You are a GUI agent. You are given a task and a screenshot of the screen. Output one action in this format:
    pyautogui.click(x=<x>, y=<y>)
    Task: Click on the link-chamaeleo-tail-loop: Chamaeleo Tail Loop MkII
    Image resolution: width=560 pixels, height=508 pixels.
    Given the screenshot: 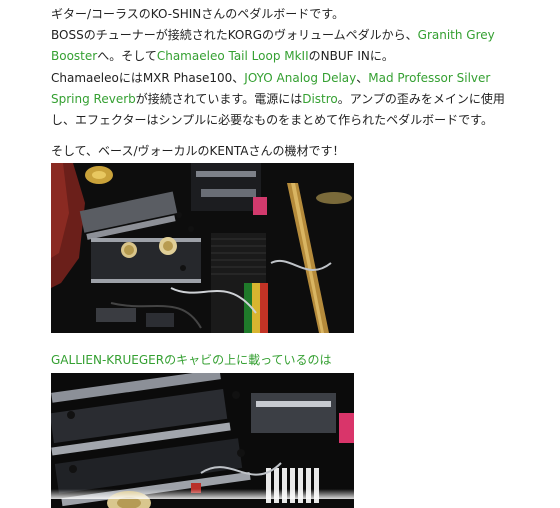 What is the action you would take?
    pyautogui.click(x=233, y=56)
    